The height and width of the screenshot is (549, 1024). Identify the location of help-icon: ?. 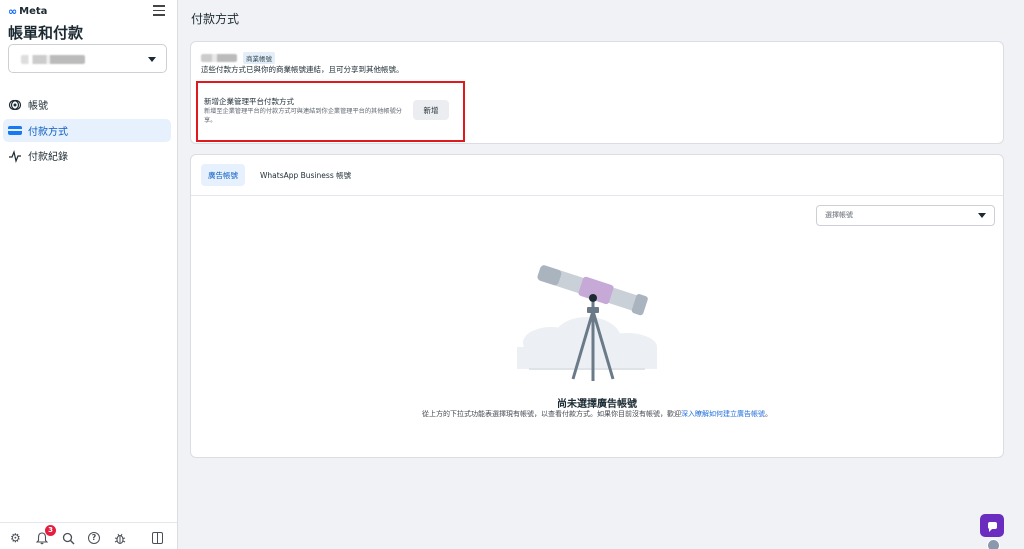
(94, 538).